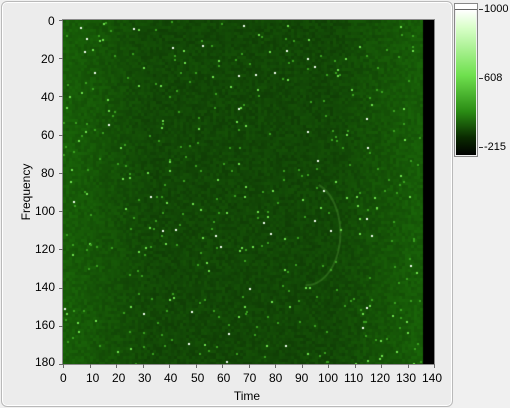 This screenshot has height=408, width=510. Describe the element at coordinates (432, 378) in the screenshot. I see `x-tick-label: 140` at that location.